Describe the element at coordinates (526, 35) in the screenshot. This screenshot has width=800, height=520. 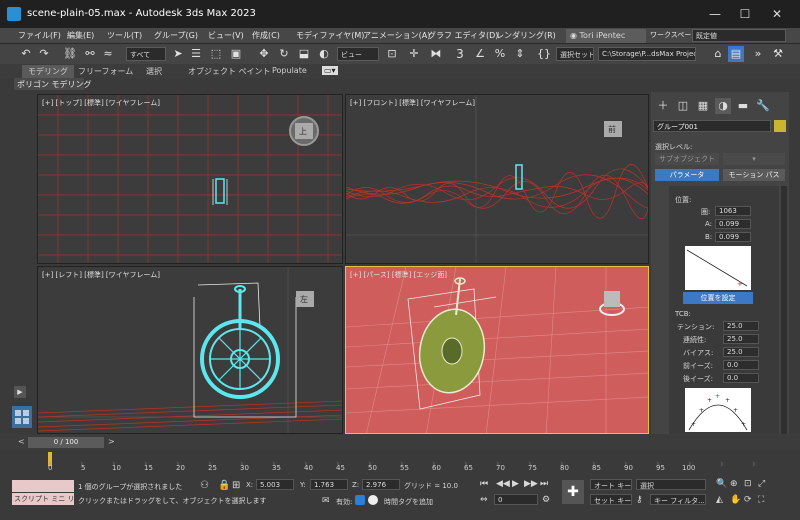
I see `menu-rendering: レンダリング(R)` at that location.